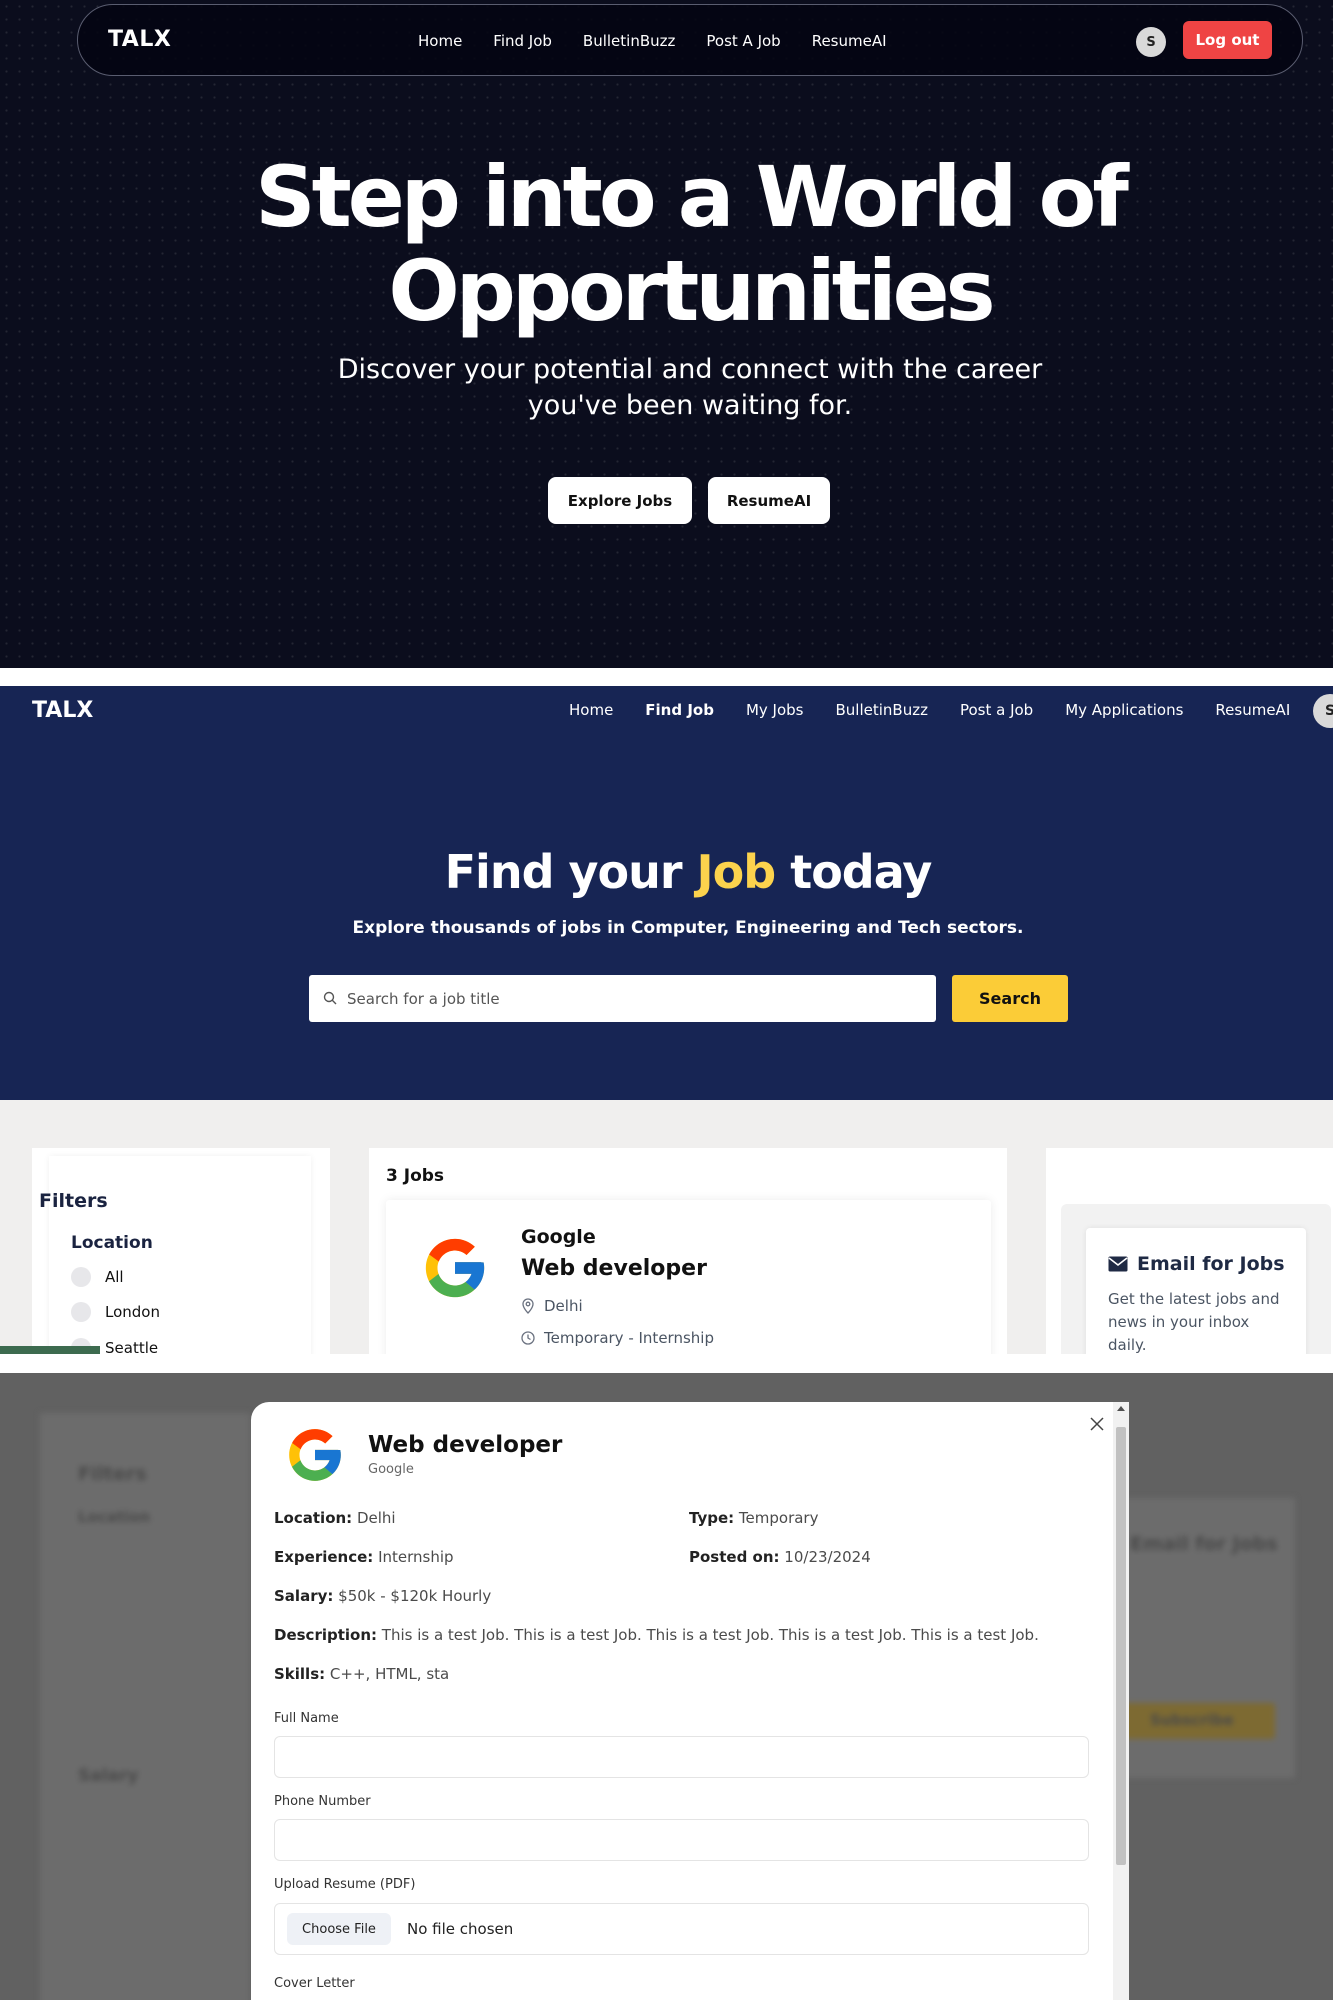 The image size is (1333, 2000). I want to click on bg-filters-panel, so click(145, 1706).